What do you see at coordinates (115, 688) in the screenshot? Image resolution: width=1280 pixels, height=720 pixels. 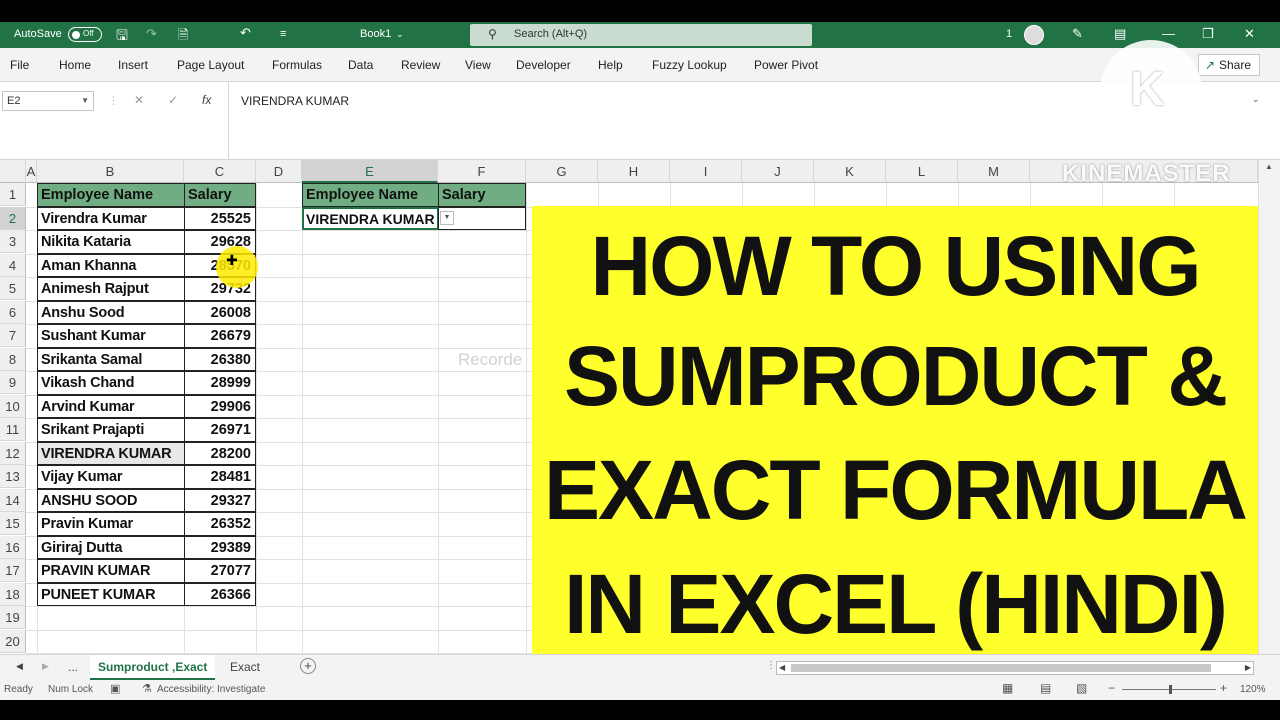 I see `macro-record-icon: ▣` at bounding box center [115, 688].